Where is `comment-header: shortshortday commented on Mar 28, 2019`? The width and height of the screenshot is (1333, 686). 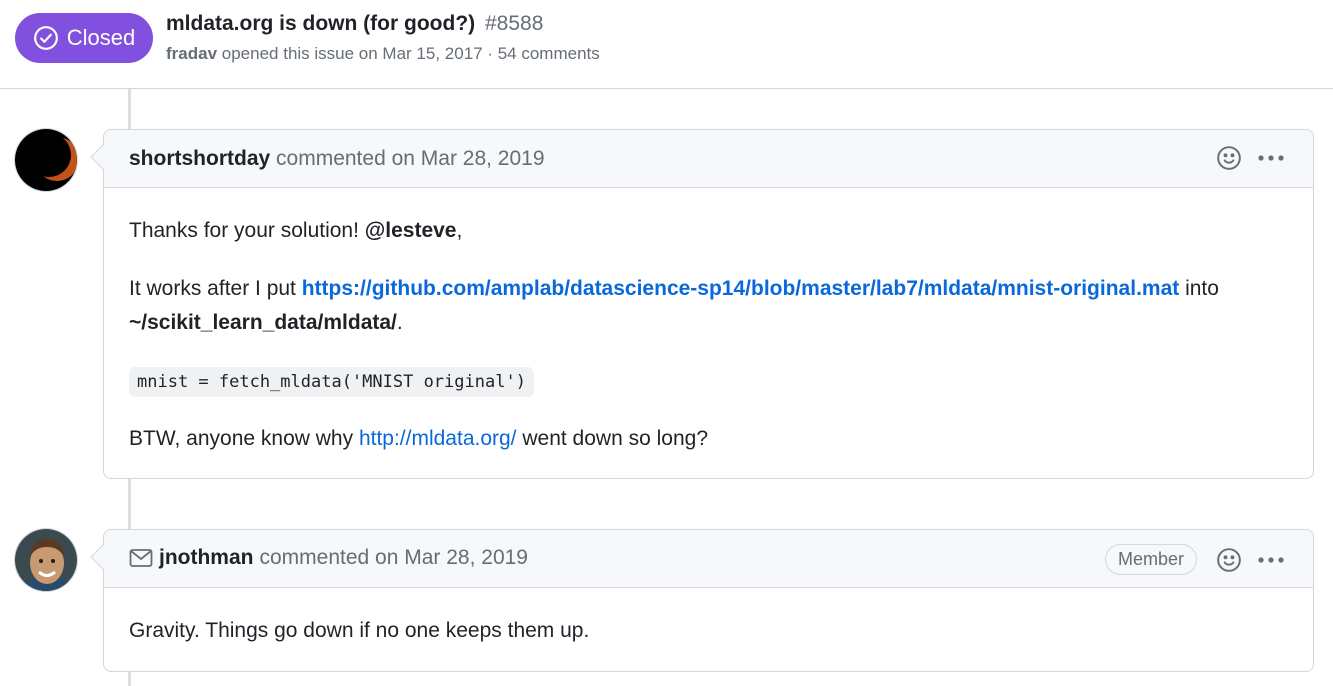 comment-header: shortshortday commented on Mar 28, 2019 is located at coordinates (701, 159).